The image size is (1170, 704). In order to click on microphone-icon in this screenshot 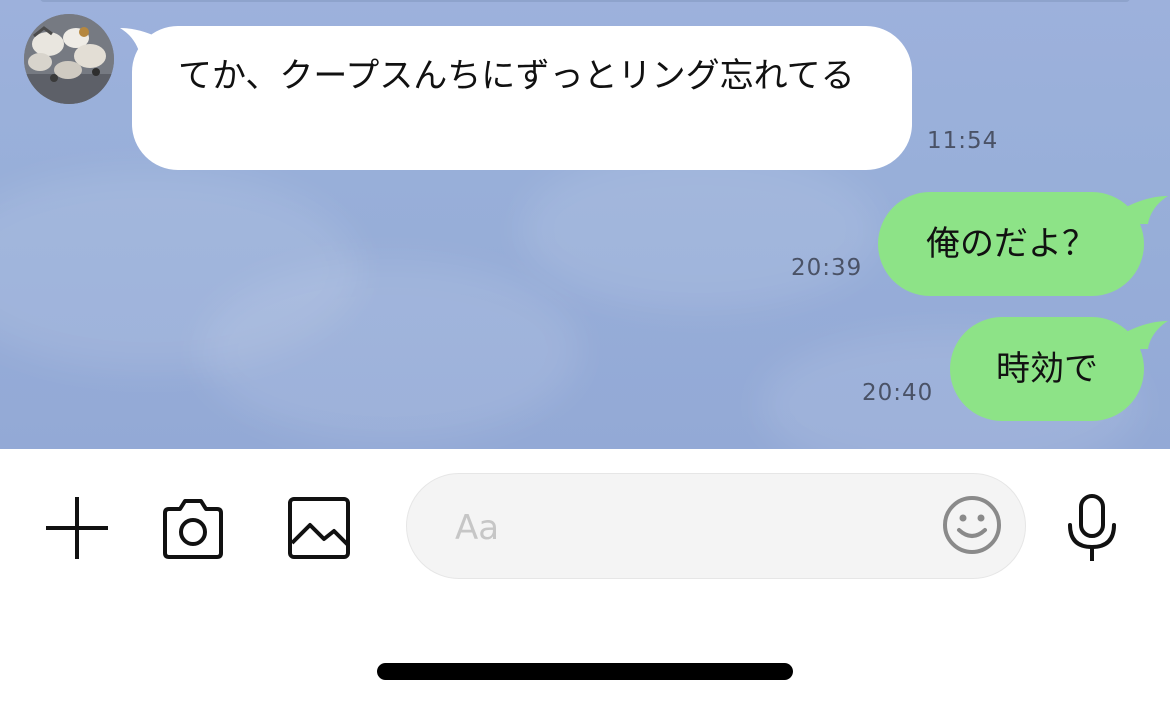, I will do `click(1092, 527)`.